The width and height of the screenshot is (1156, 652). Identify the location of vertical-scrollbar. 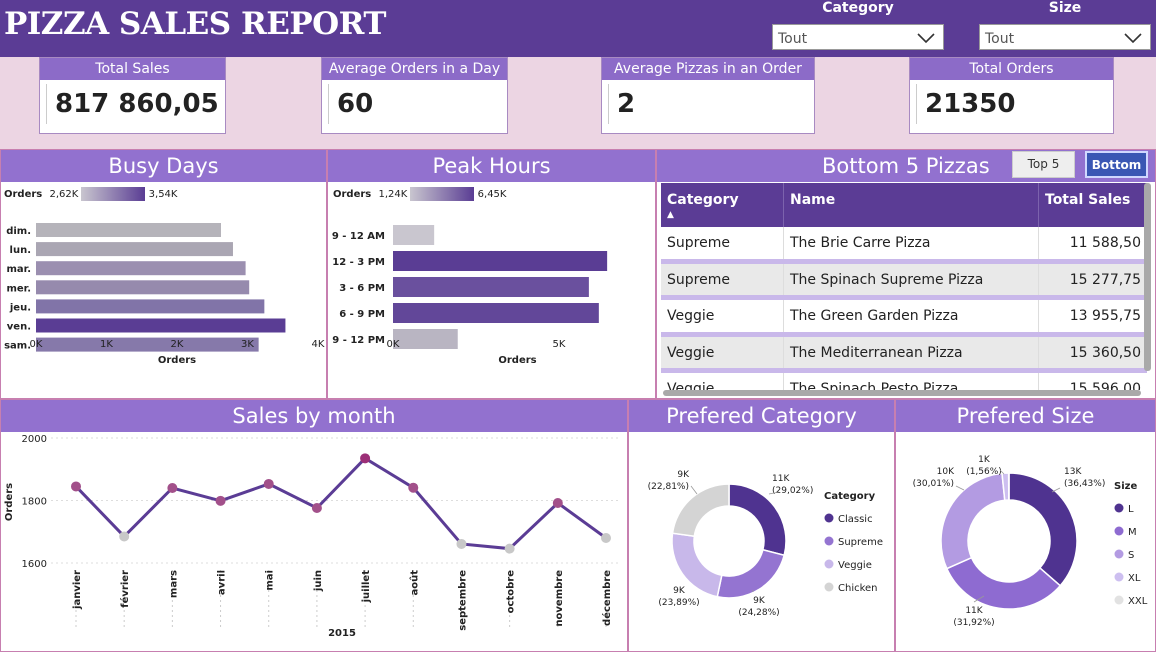
(1147, 277).